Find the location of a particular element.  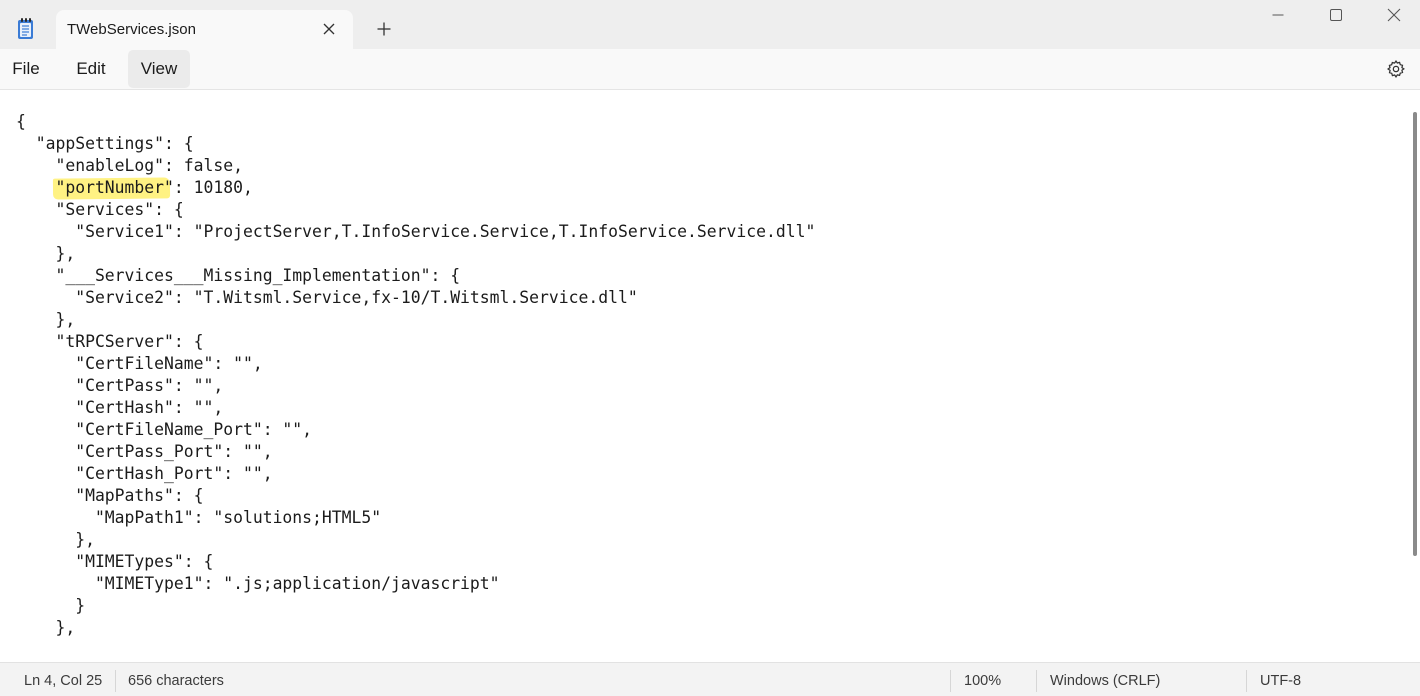

maximize-button is located at coordinates (1336, 17).